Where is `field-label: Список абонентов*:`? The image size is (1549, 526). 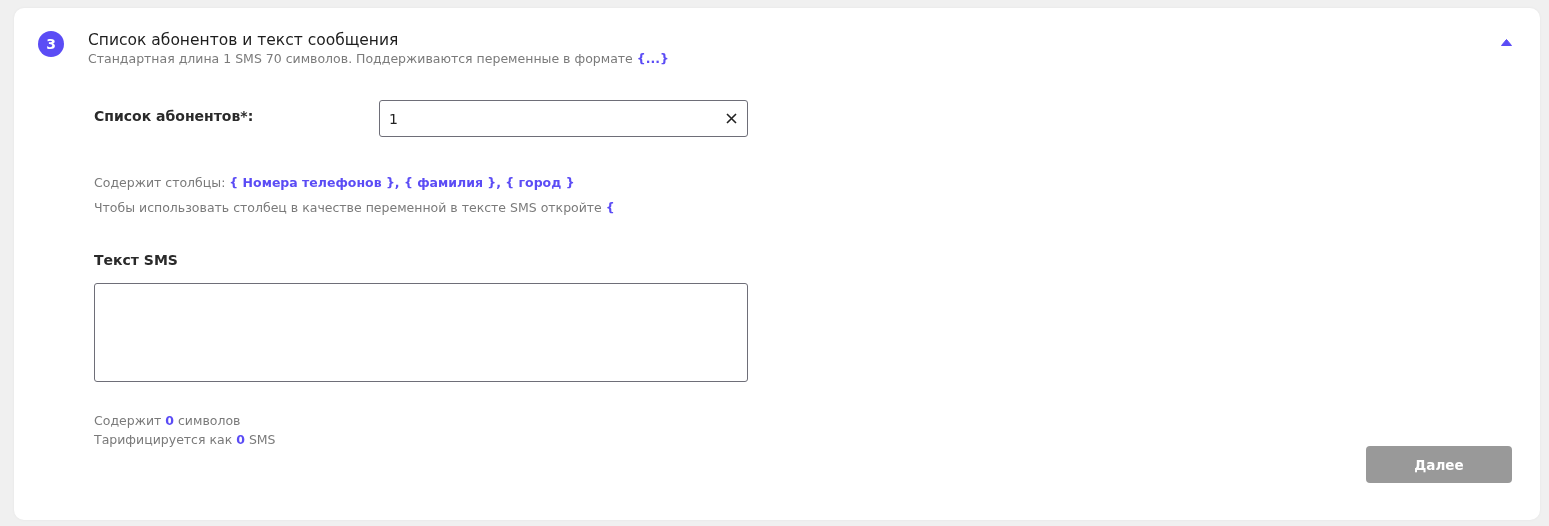
field-label: Список абонентов*: is located at coordinates (174, 115).